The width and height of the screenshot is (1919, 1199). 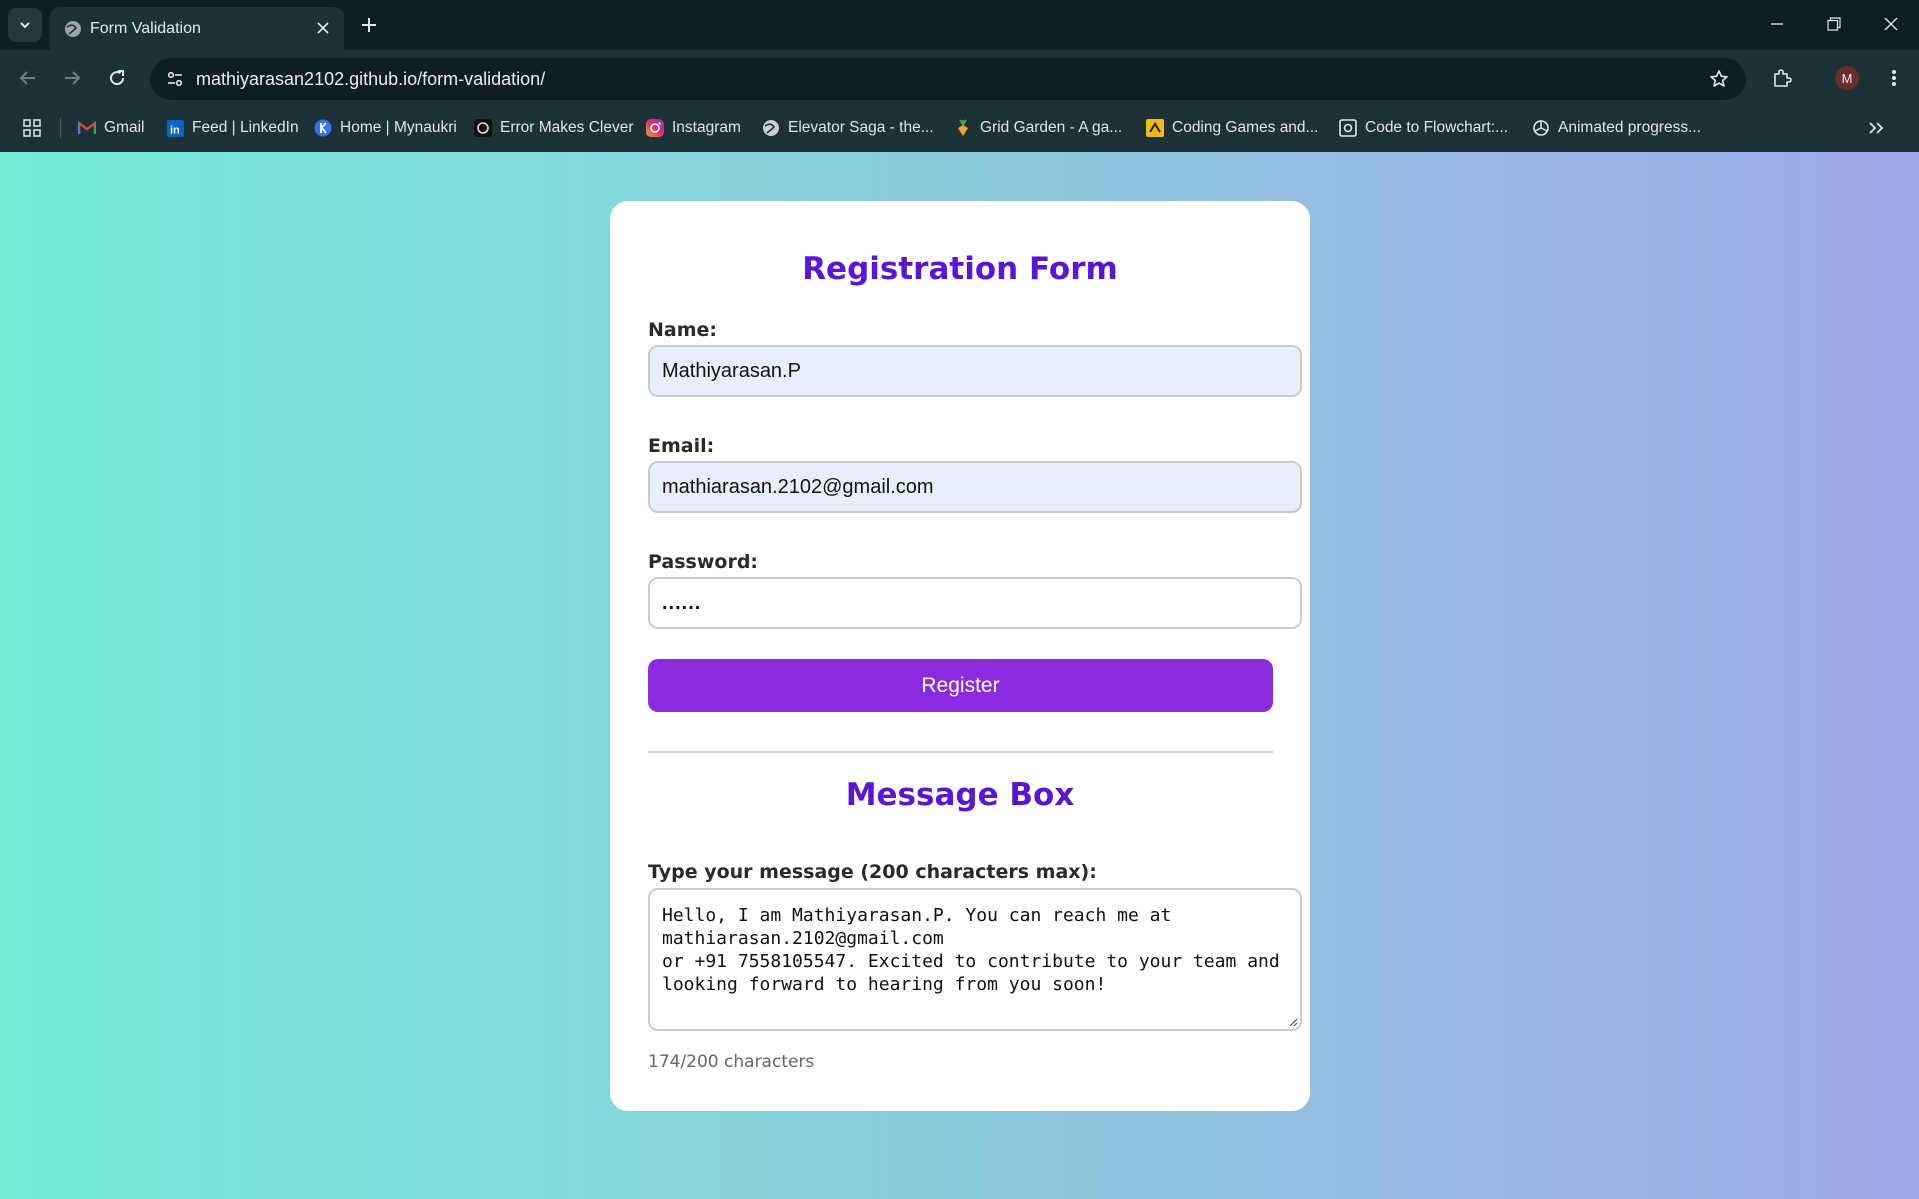 I want to click on more-vertical-icon, so click(x=1894, y=78).